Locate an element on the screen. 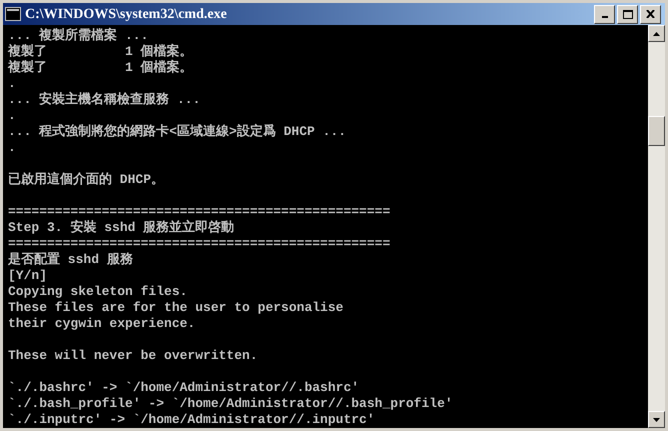 The width and height of the screenshot is (668, 431). console-line: Step 3. 安裝 sshd 服務並立即啓動 is located at coordinates (121, 228).